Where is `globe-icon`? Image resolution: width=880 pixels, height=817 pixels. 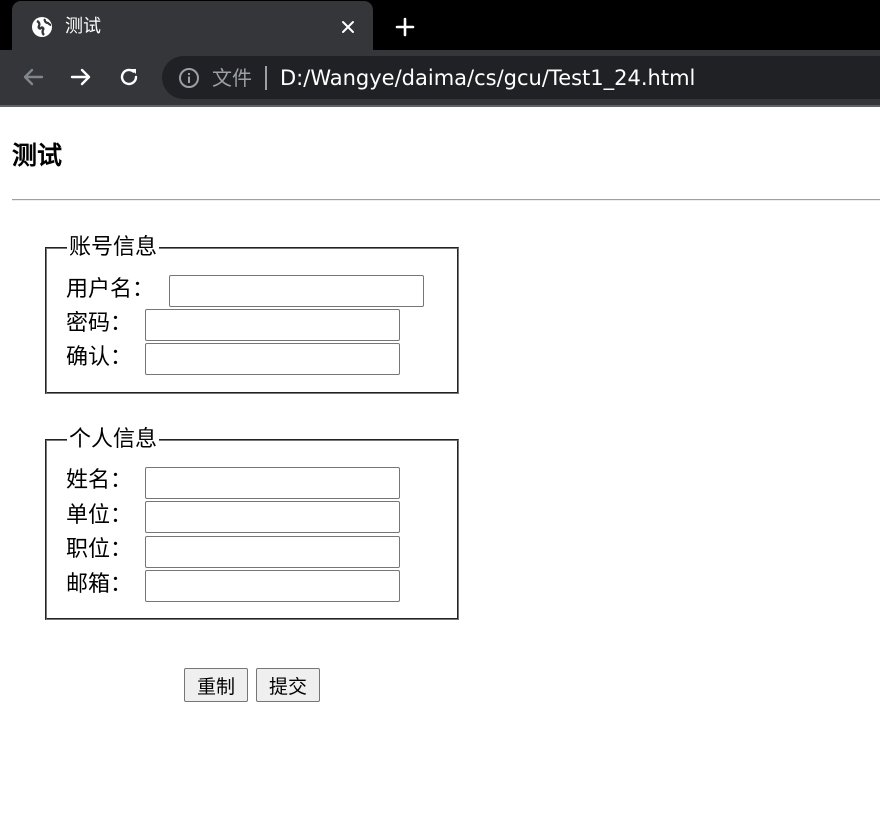 globe-icon is located at coordinates (42, 27).